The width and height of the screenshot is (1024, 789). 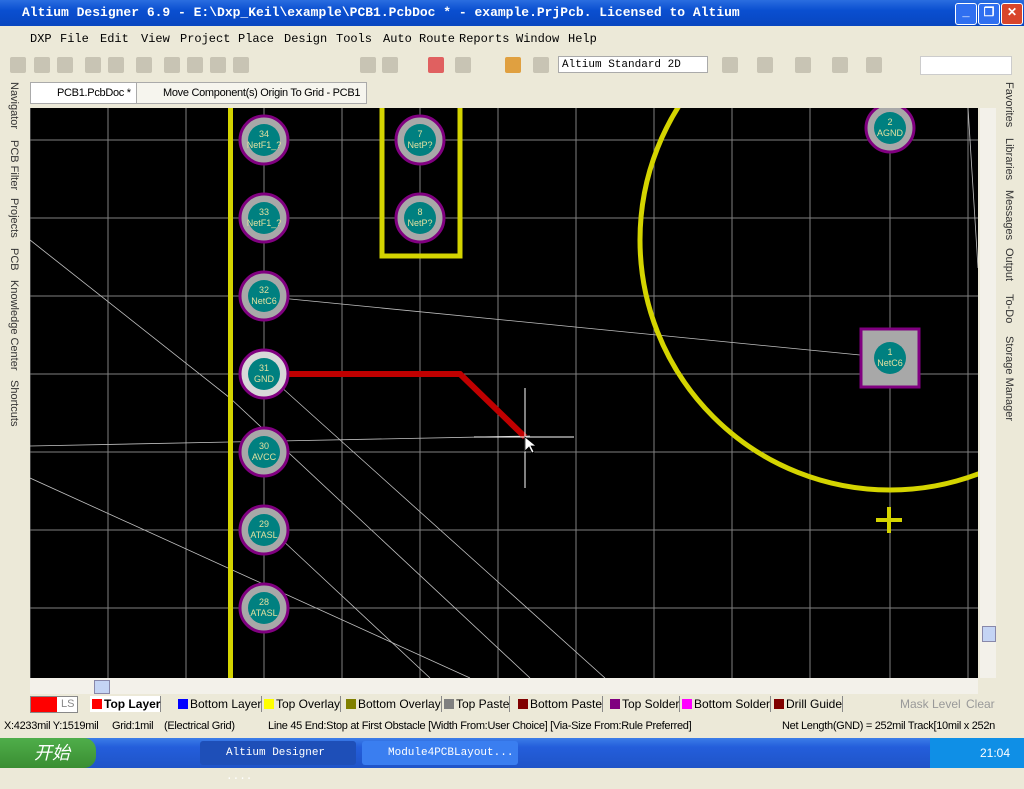 What do you see at coordinates (144, 65) in the screenshot?
I see `layer-icon` at bounding box center [144, 65].